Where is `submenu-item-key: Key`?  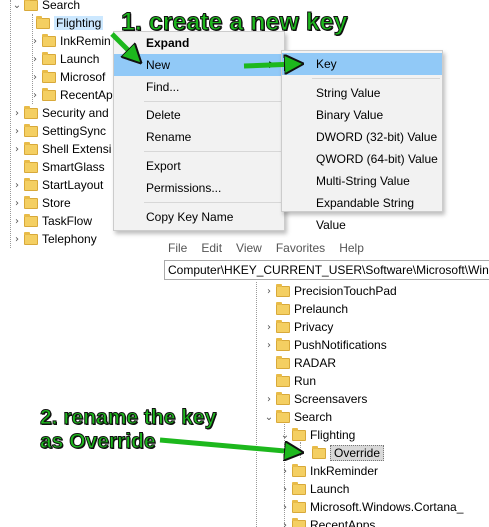 submenu-item-key: Key is located at coordinates (362, 64).